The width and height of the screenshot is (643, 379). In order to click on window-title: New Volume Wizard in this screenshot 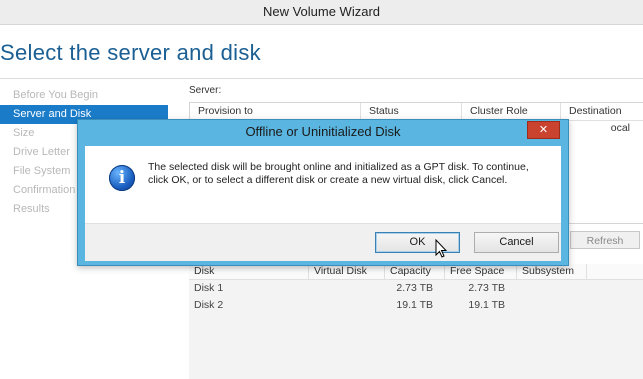, I will do `click(321, 11)`.